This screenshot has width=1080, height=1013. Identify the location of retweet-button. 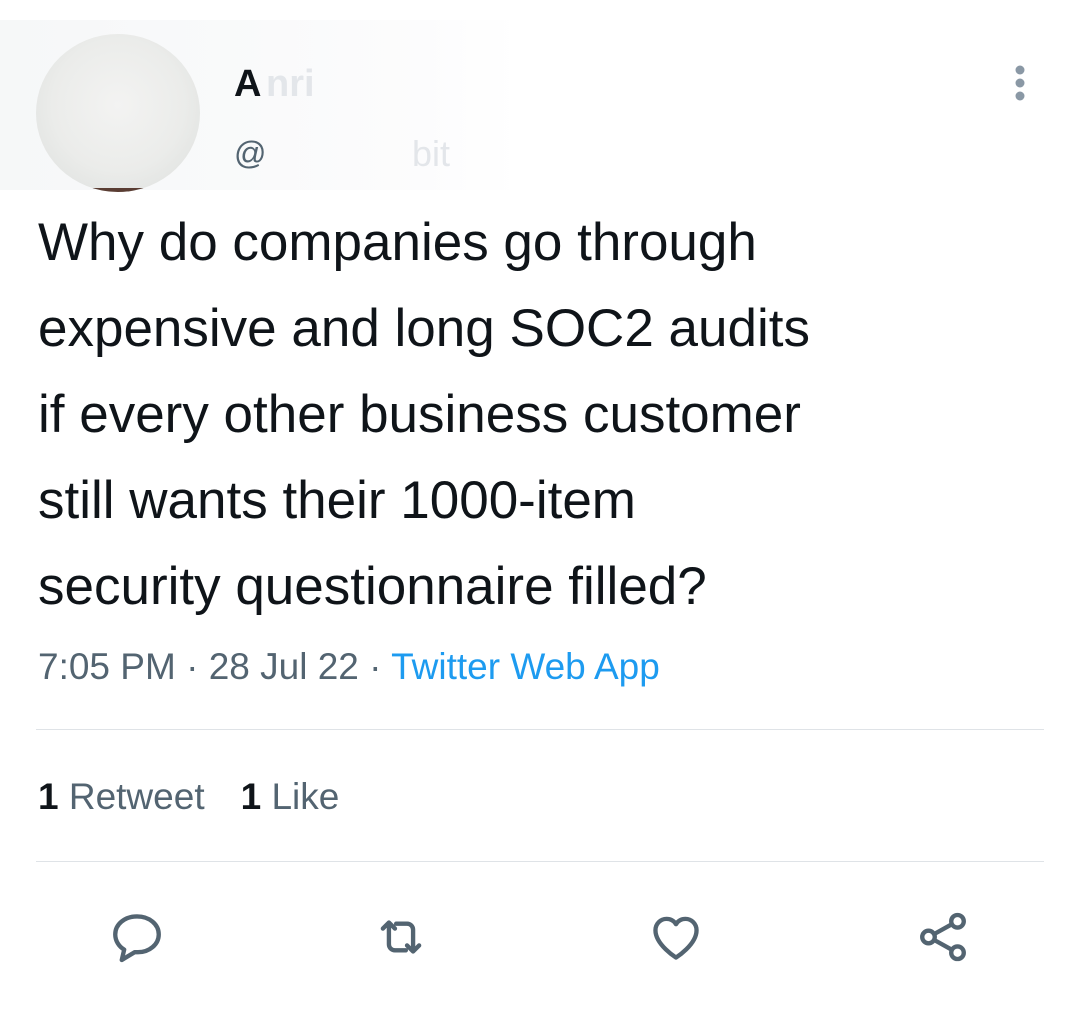
(401, 937).